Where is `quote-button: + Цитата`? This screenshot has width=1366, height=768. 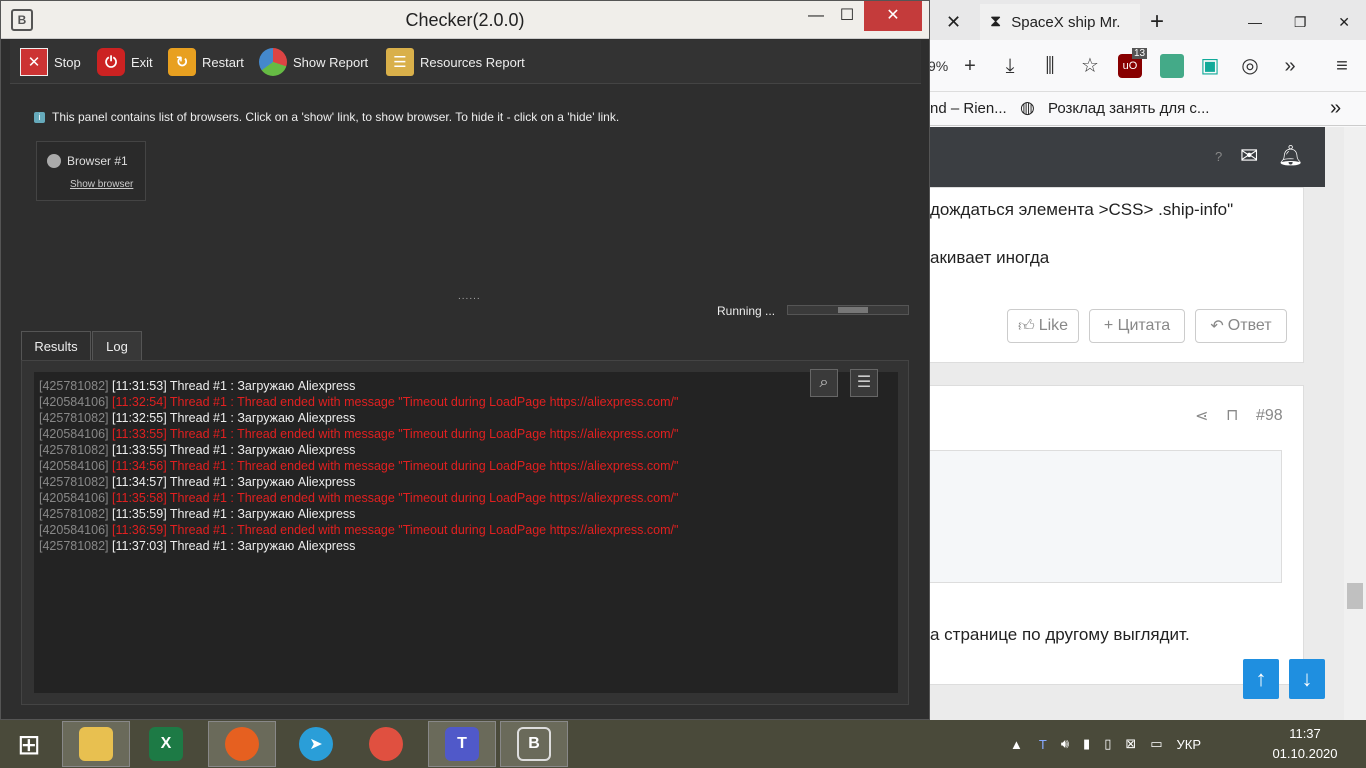 quote-button: + Цитата is located at coordinates (1137, 326).